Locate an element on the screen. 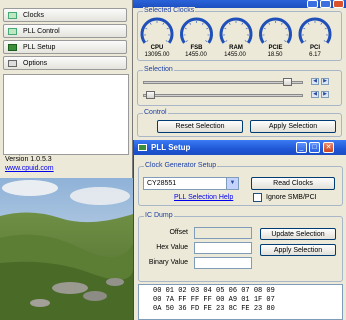 The image size is (346, 320). control-label: Control is located at coordinates (155, 112).